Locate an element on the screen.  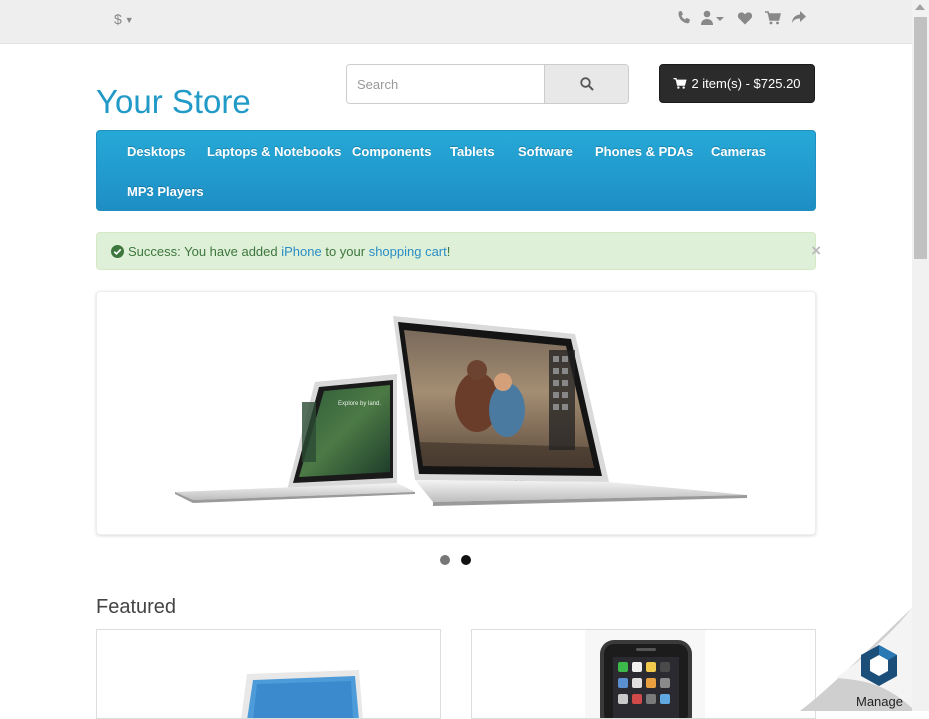
alert-suffix: ! is located at coordinates (448, 251).